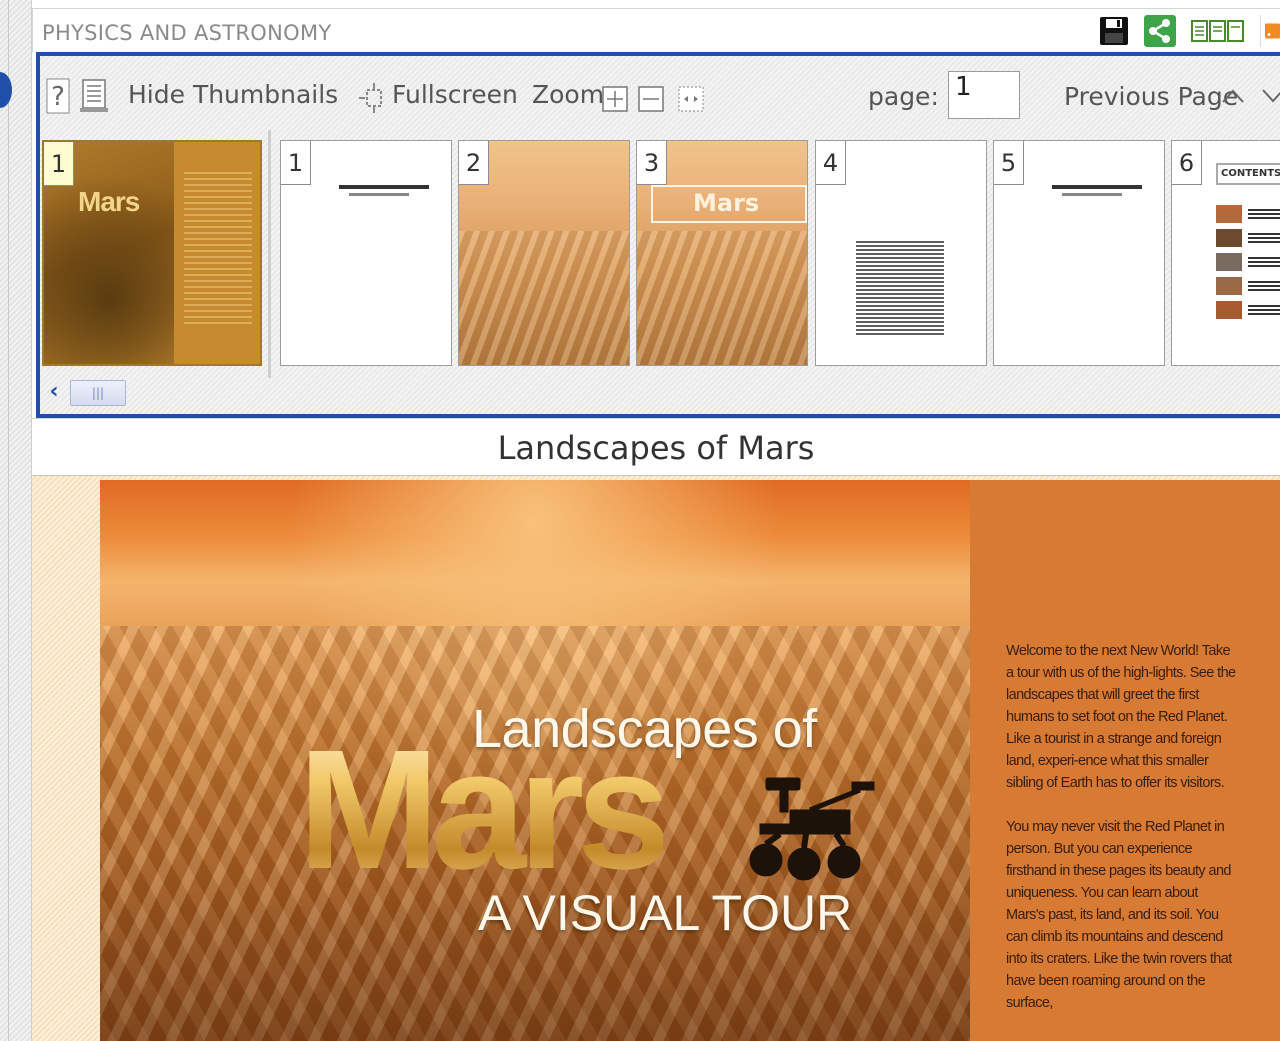  Describe the element at coordinates (233, 94) in the screenshot. I see `hide-thumbnails-button: Hide Thumbnails` at that location.